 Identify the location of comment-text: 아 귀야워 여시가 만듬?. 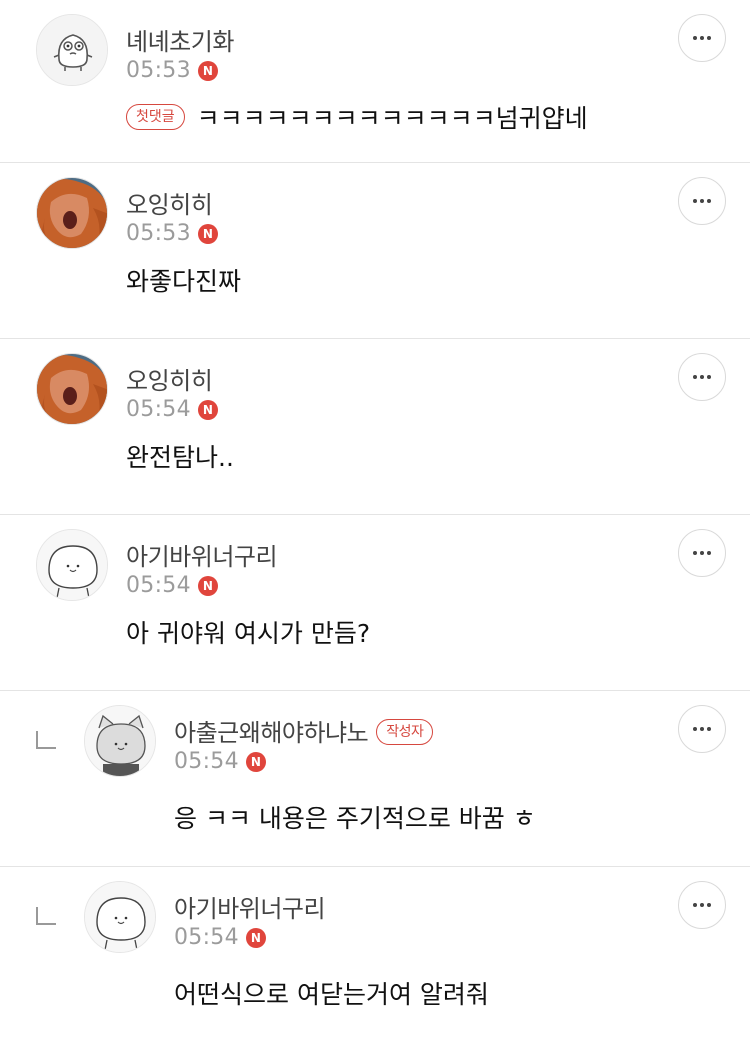
(248, 633).